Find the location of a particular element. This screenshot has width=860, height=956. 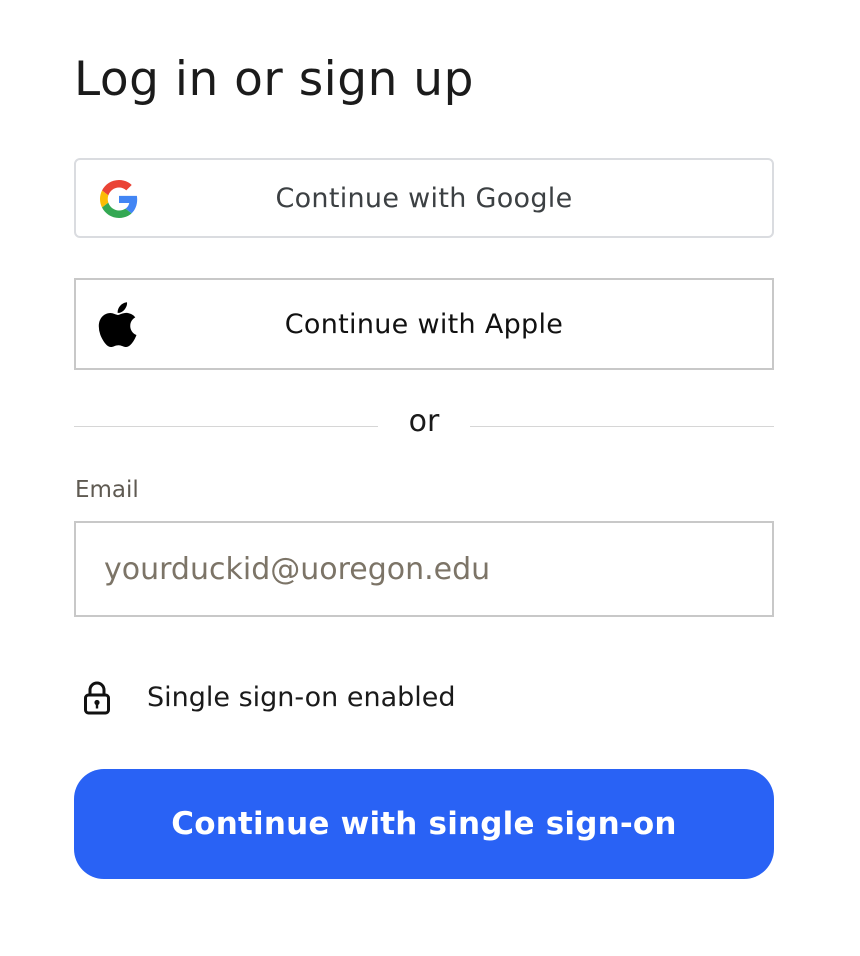

google-button-label: Continue with Google is located at coordinates (424, 198).